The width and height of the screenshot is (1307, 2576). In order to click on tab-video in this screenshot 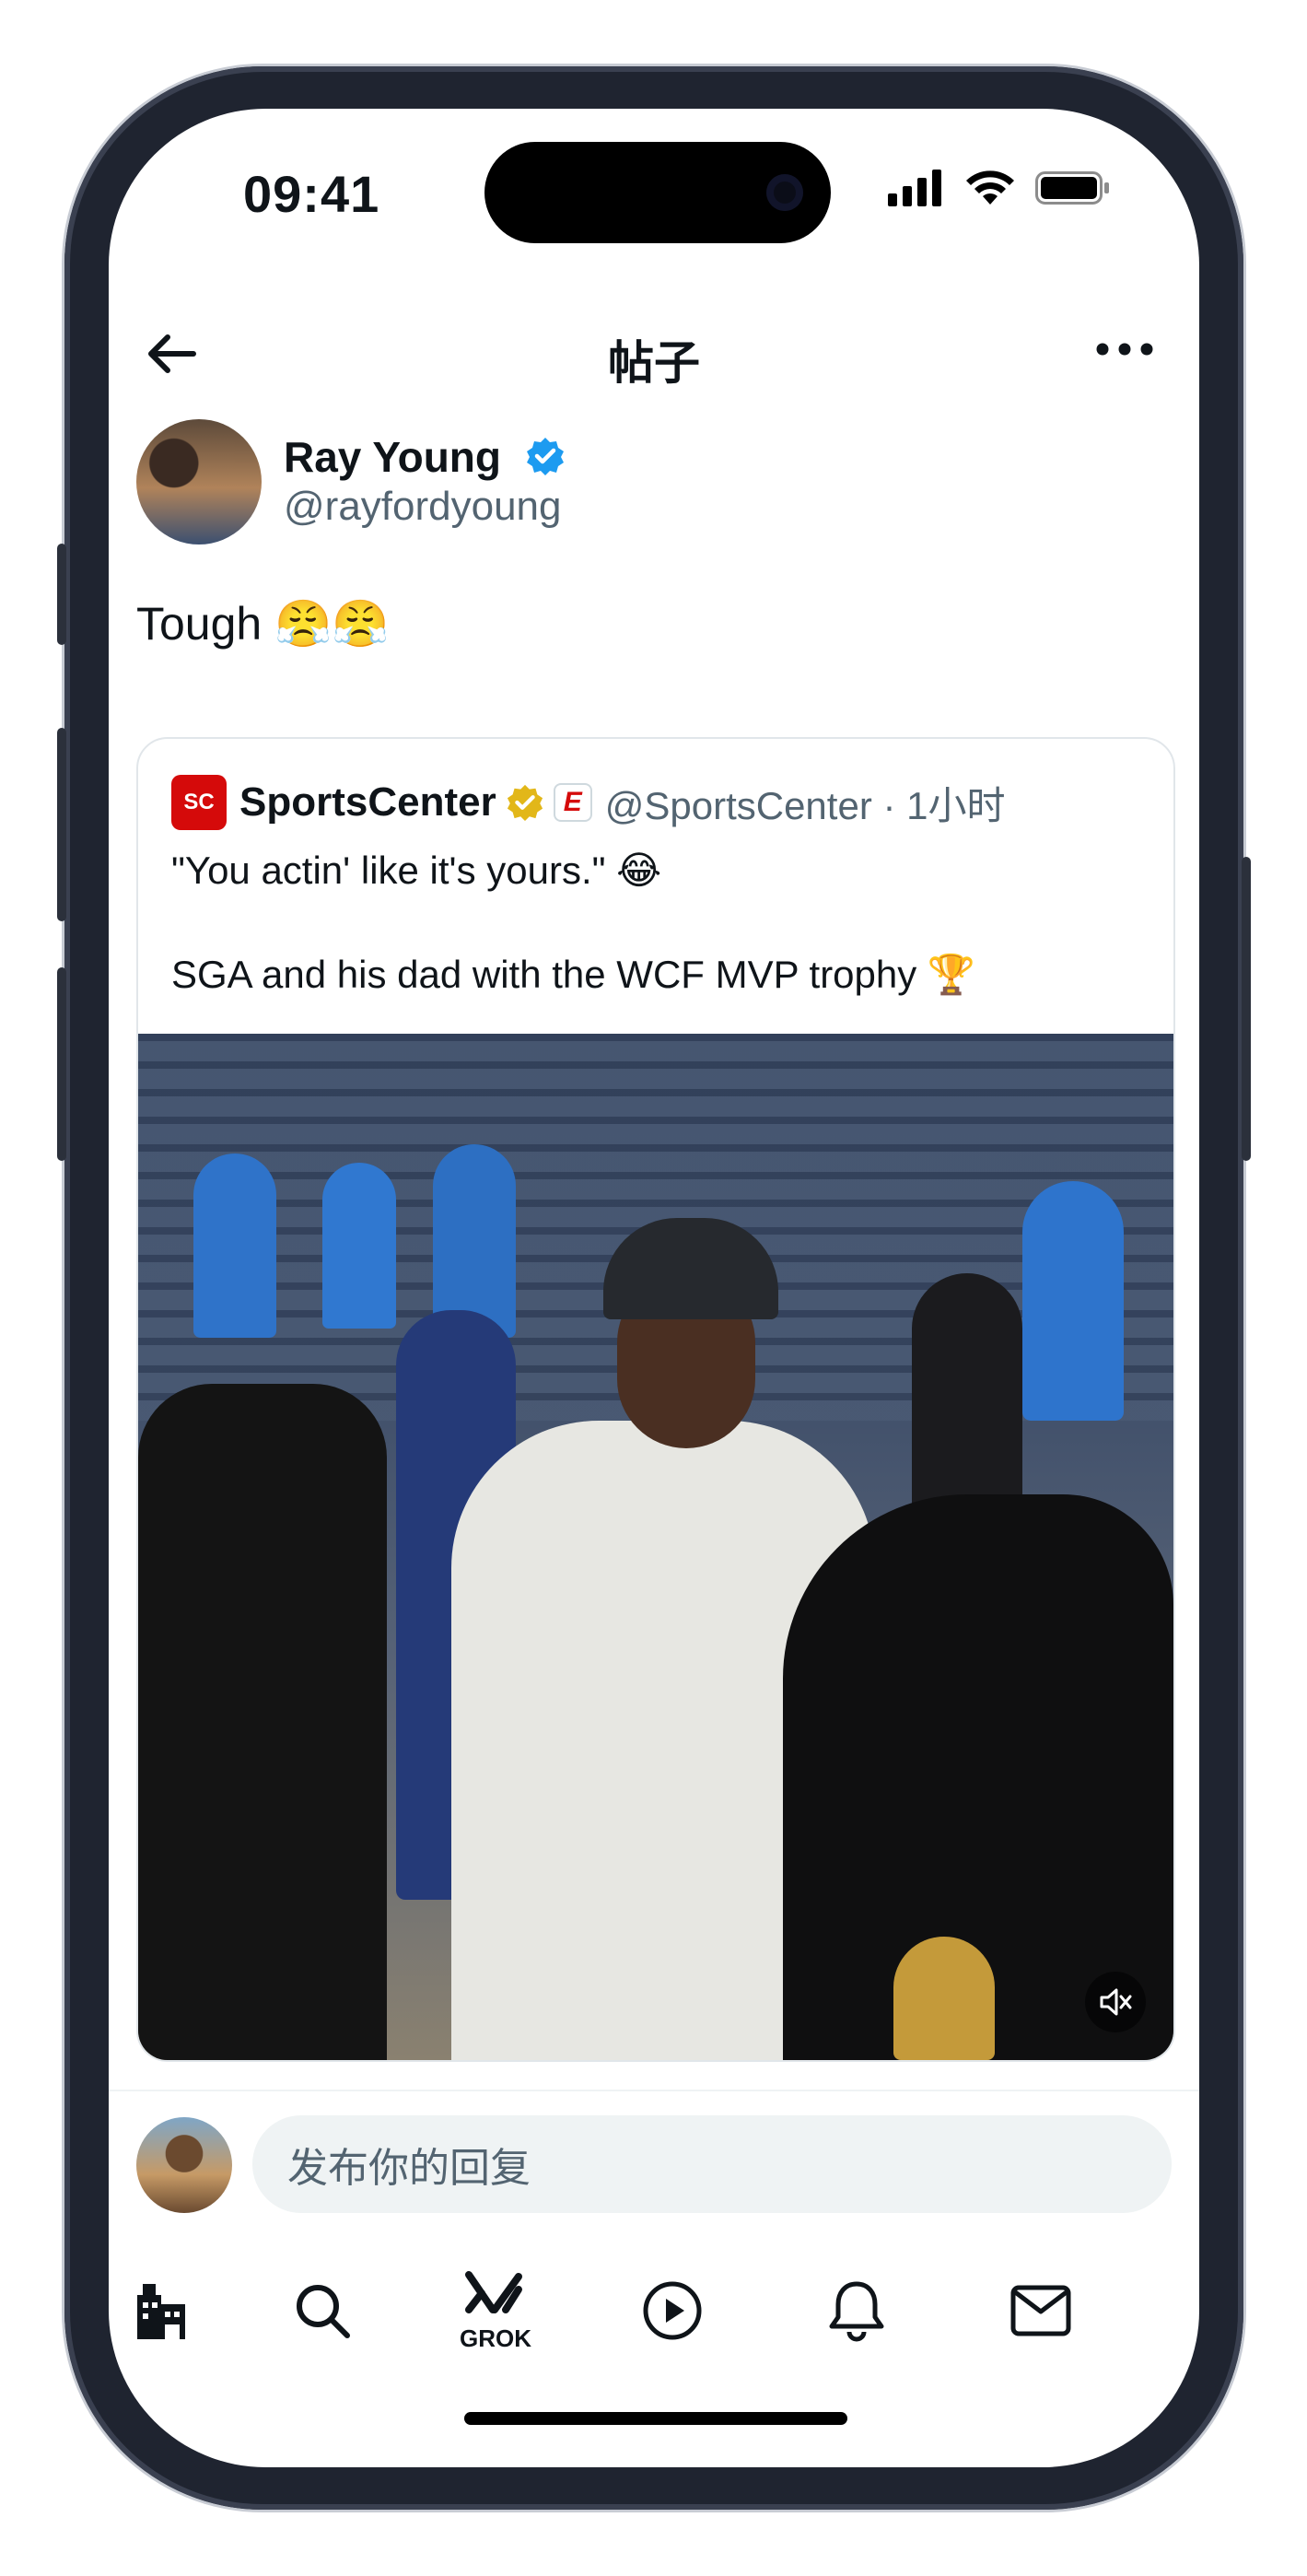, I will do `click(672, 2310)`.